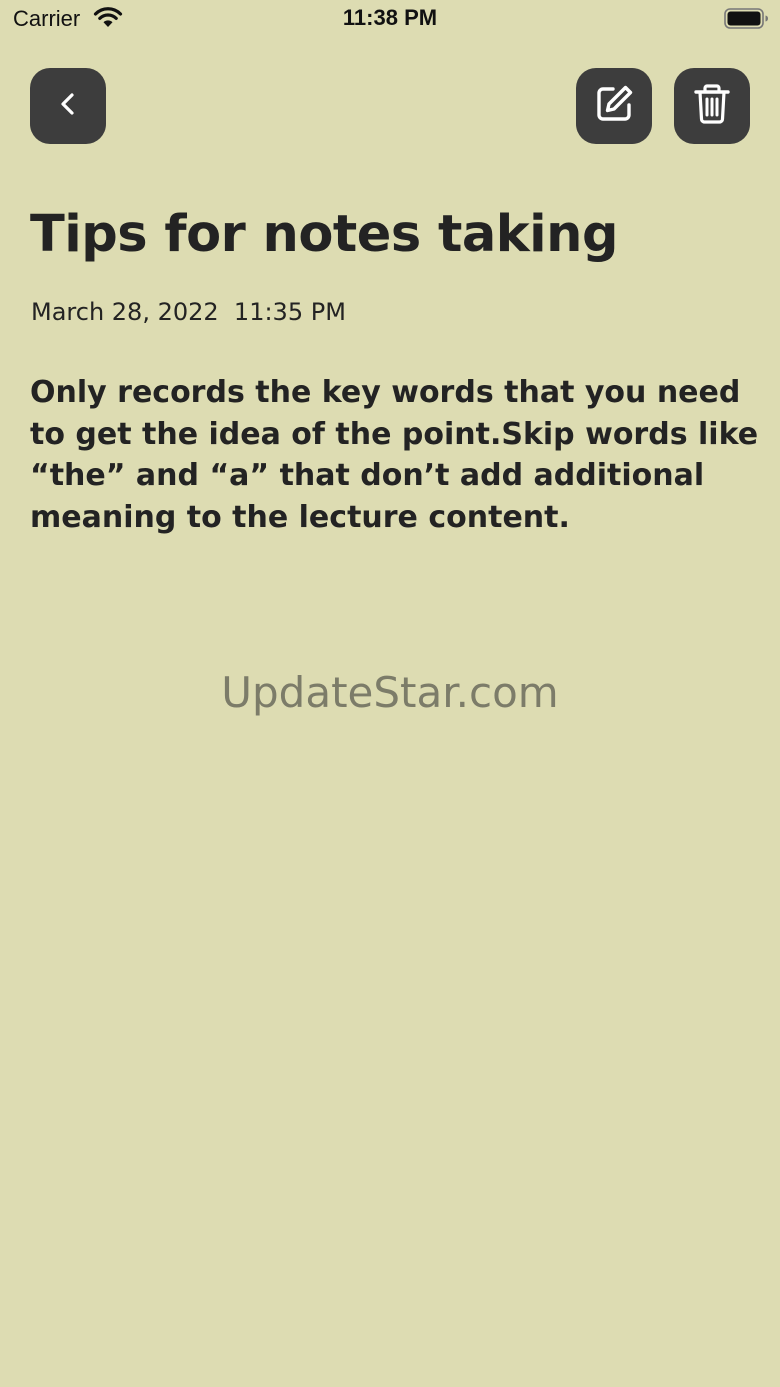 The width and height of the screenshot is (780, 1387). What do you see at coordinates (747, 21) in the screenshot?
I see `battery-icon` at bounding box center [747, 21].